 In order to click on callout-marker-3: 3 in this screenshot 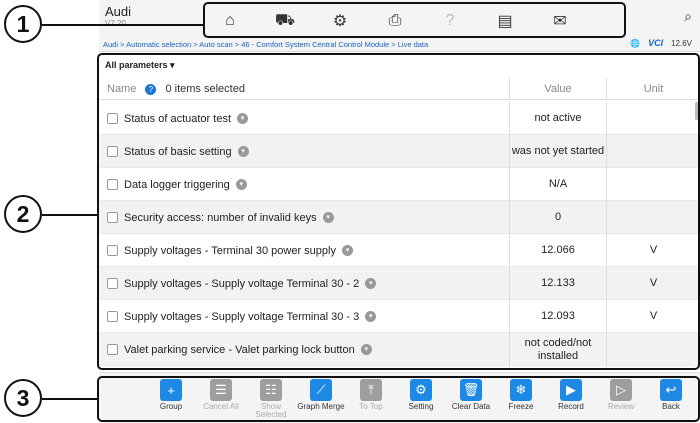, I will do `click(23, 398)`.